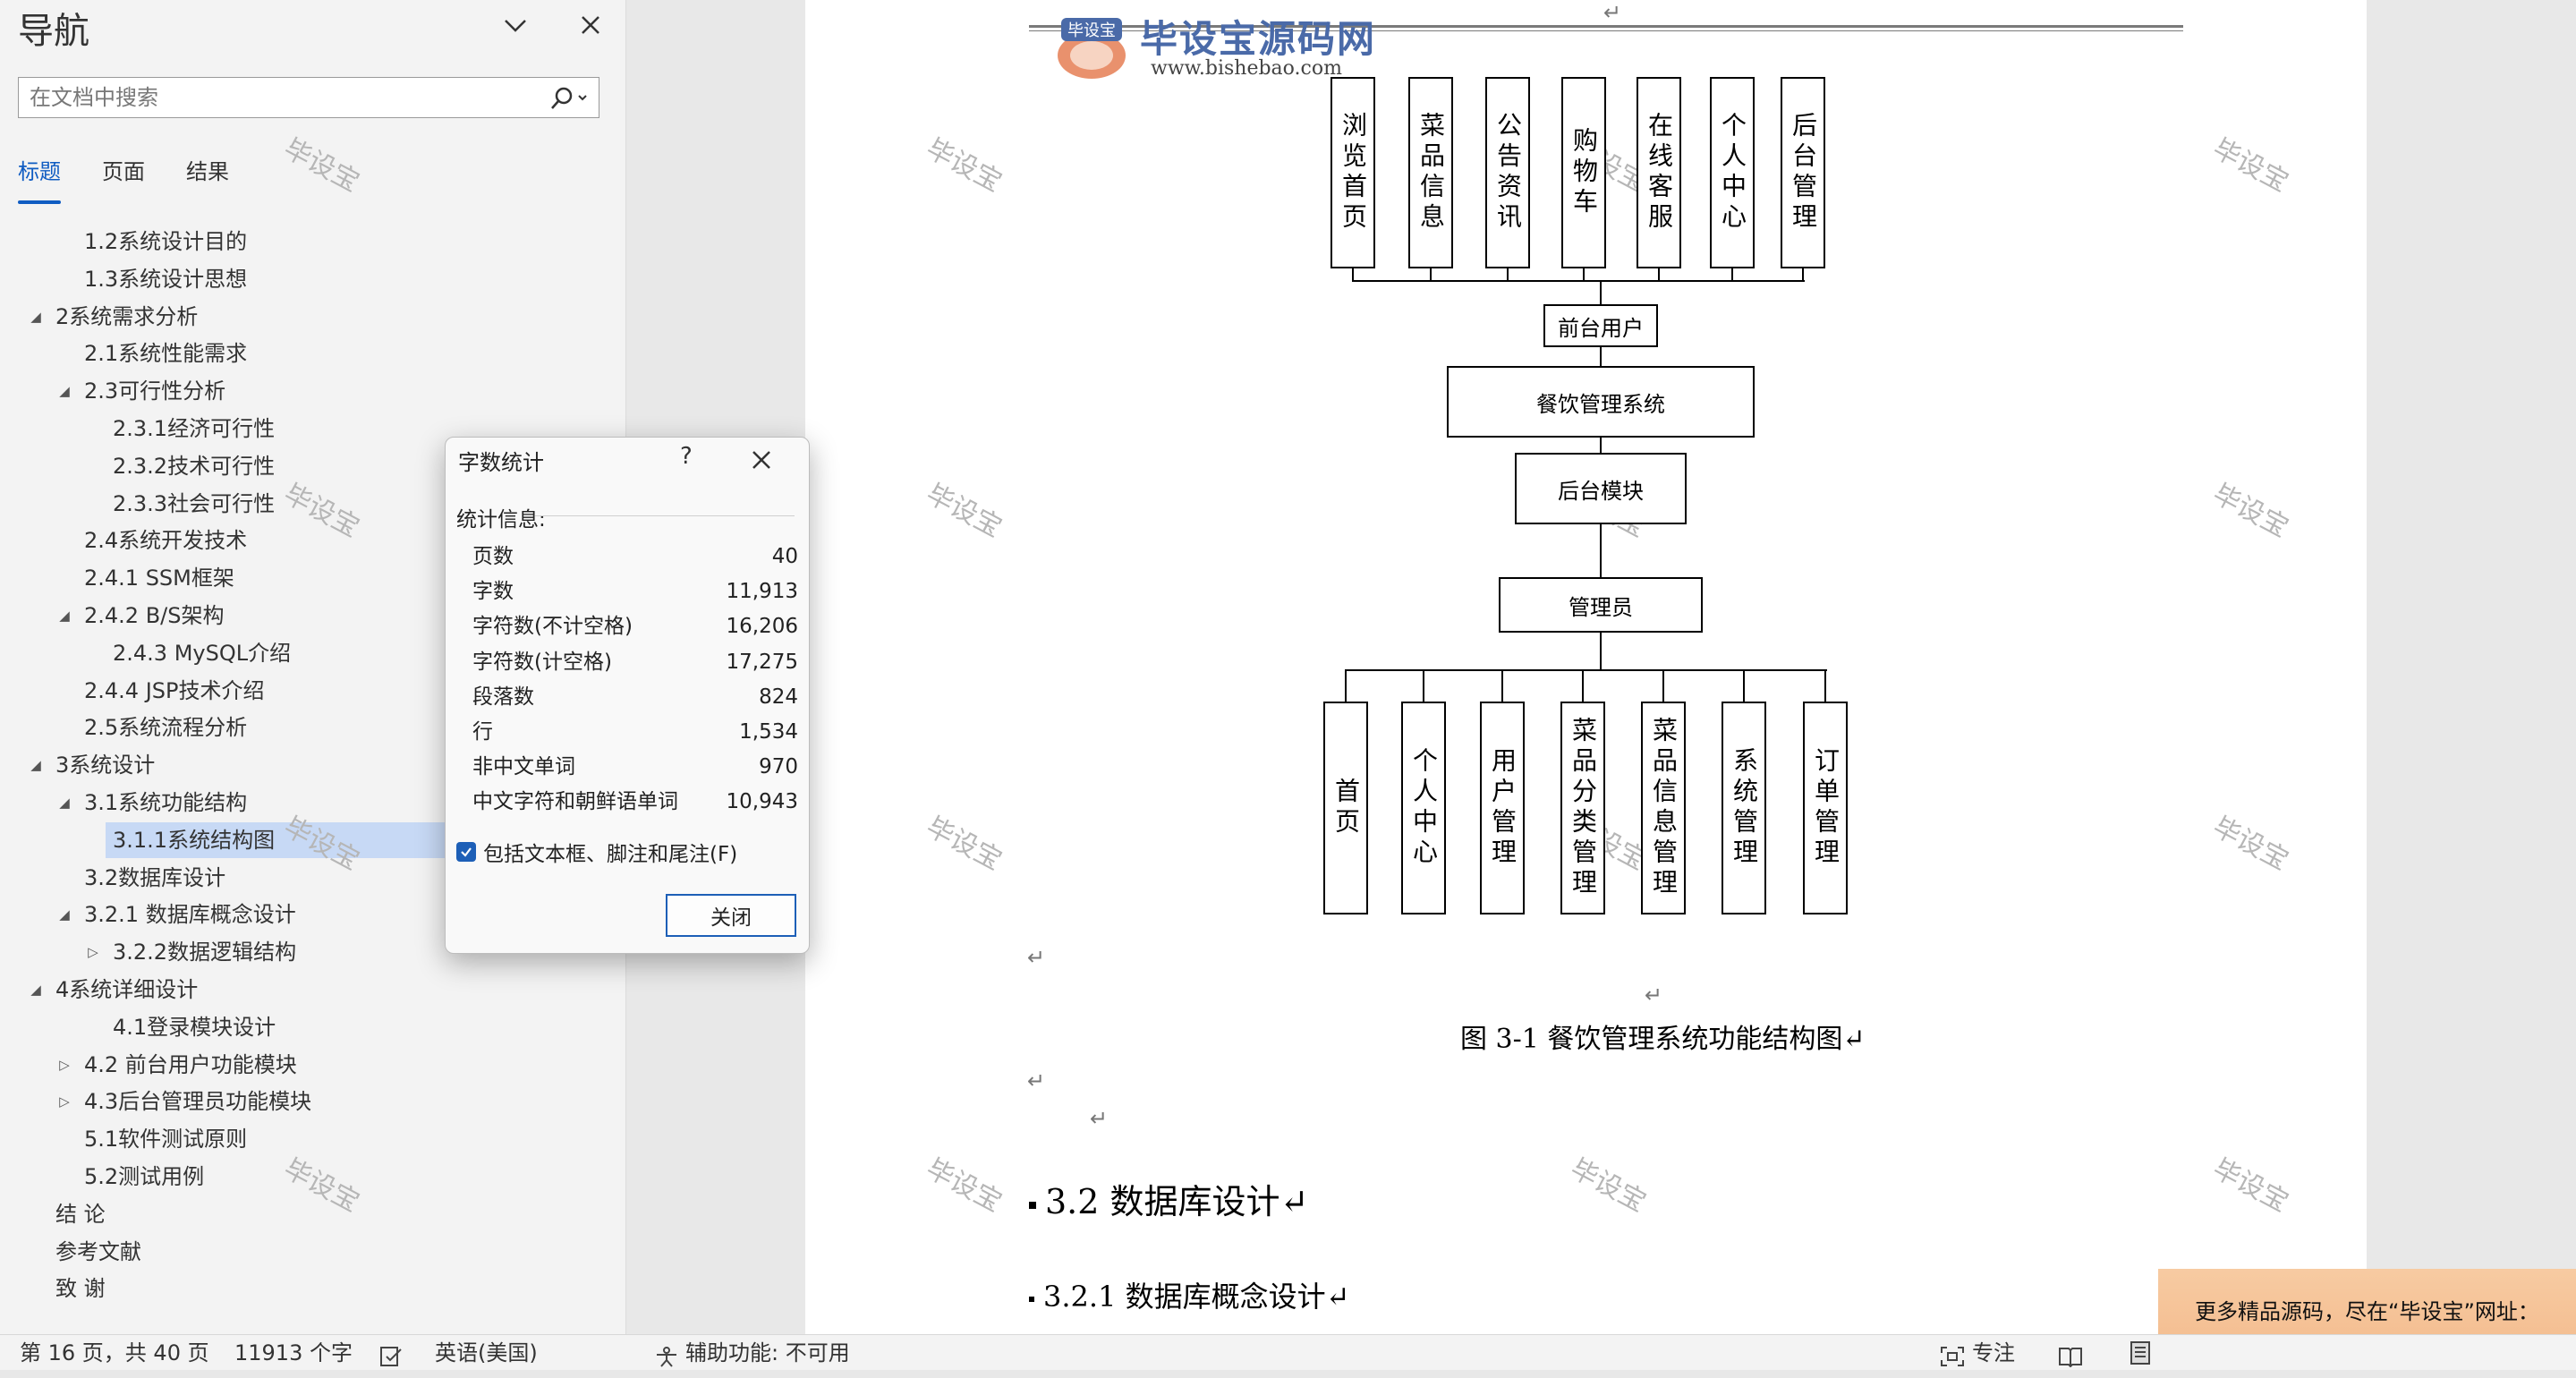  What do you see at coordinates (39, 182) in the screenshot?
I see `tab-headings: 标题` at bounding box center [39, 182].